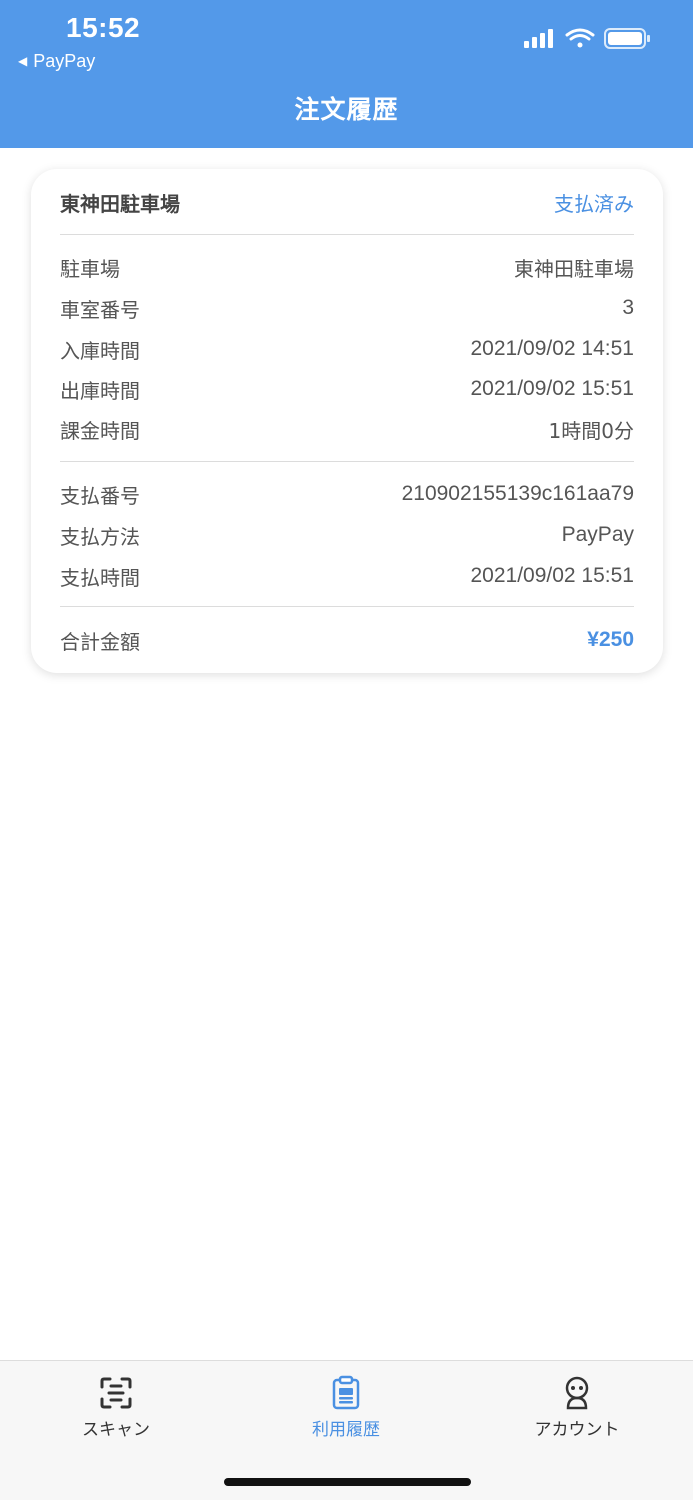 The width and height of the screenshot is (693, 1500). I want to click on home-indicator, so click(347, 1482).